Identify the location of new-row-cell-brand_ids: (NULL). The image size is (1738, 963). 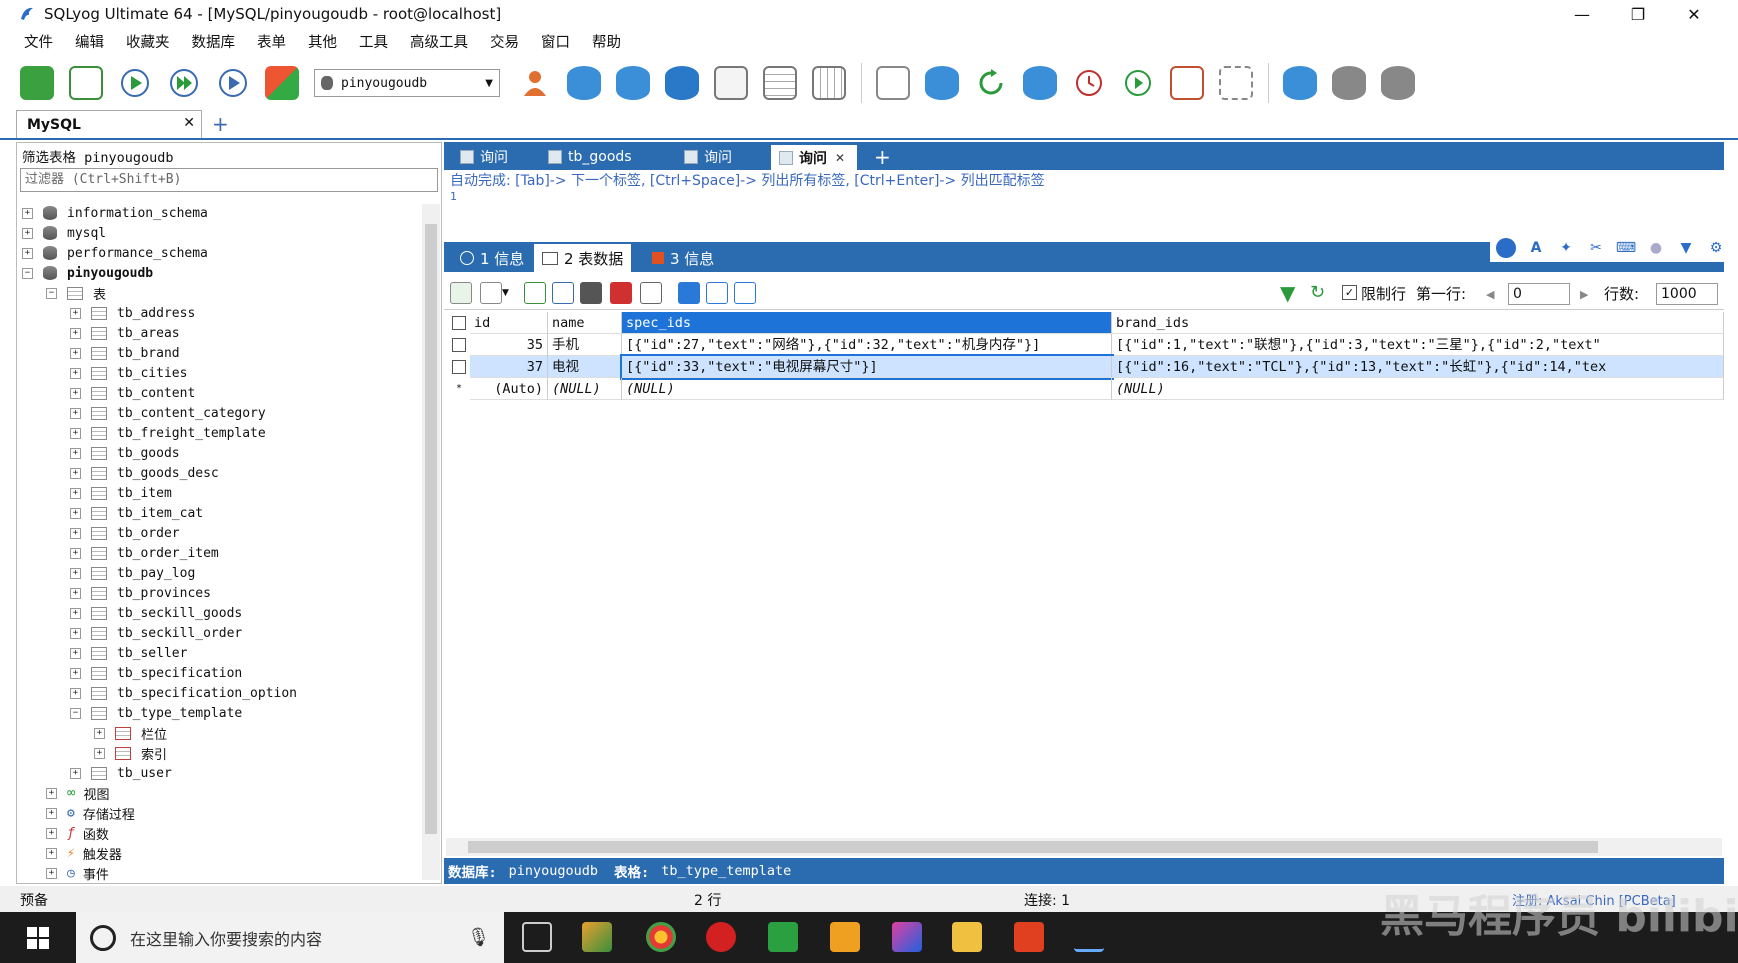
(1418, 389).